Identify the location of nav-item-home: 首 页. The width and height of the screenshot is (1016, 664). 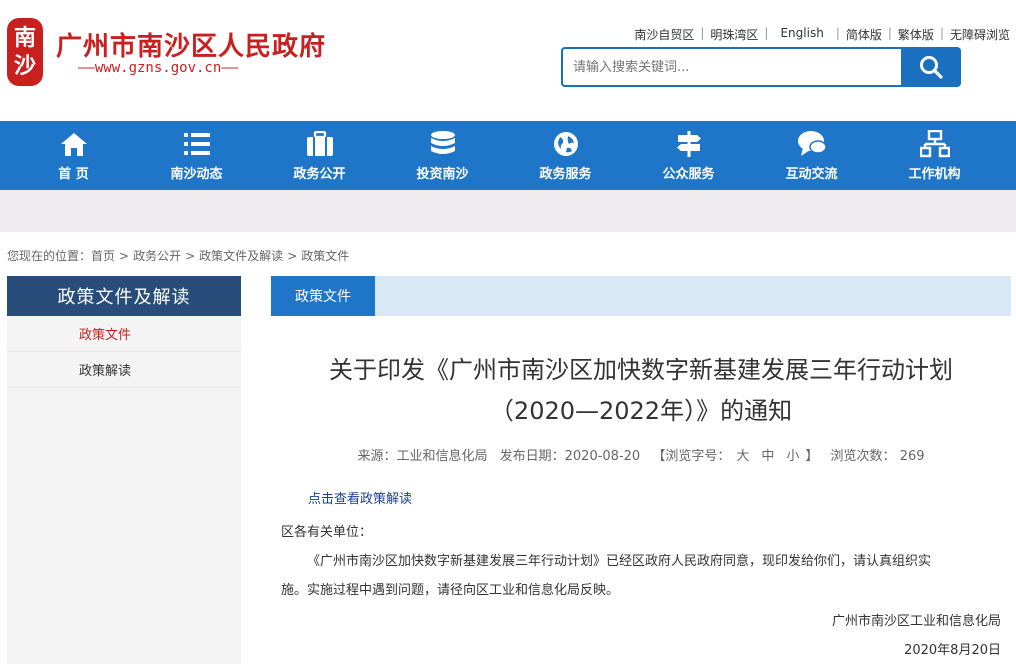
(73, 155).